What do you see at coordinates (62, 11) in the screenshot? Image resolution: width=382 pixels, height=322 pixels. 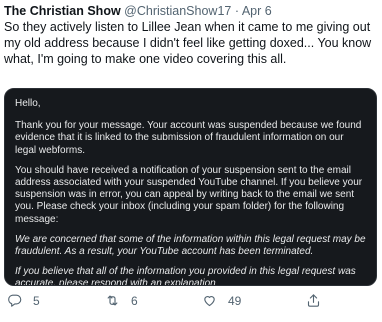 I see `author-name: The Christian Show` at bounding box center [62, 11].